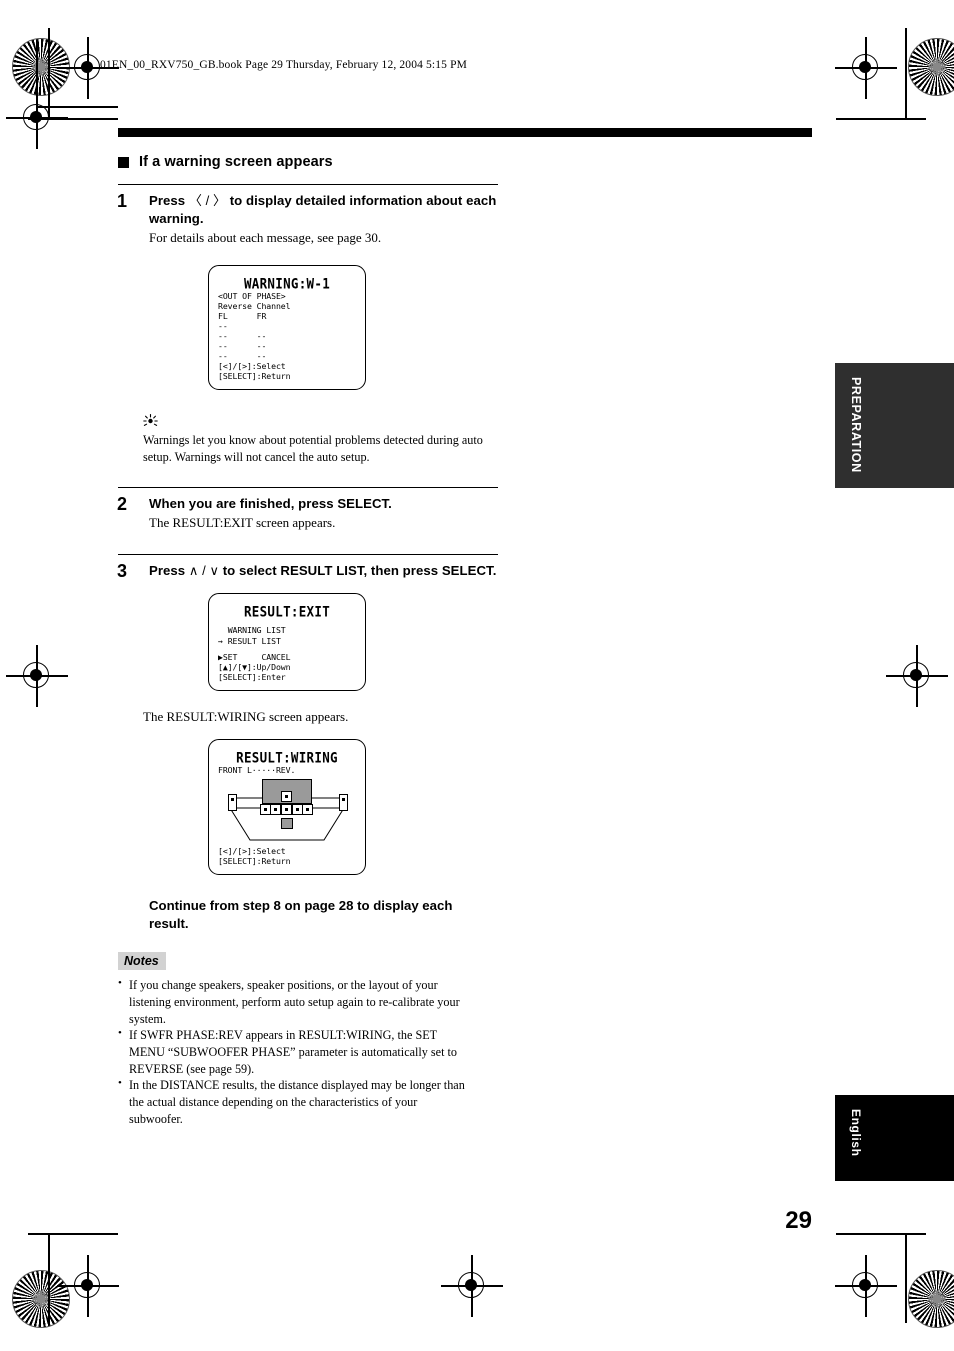 This screenshot has height=1351, width=954. Describe the element at coordinates (150, 420) in the screenshot. I see `tip-sunburst-svg` at that location.